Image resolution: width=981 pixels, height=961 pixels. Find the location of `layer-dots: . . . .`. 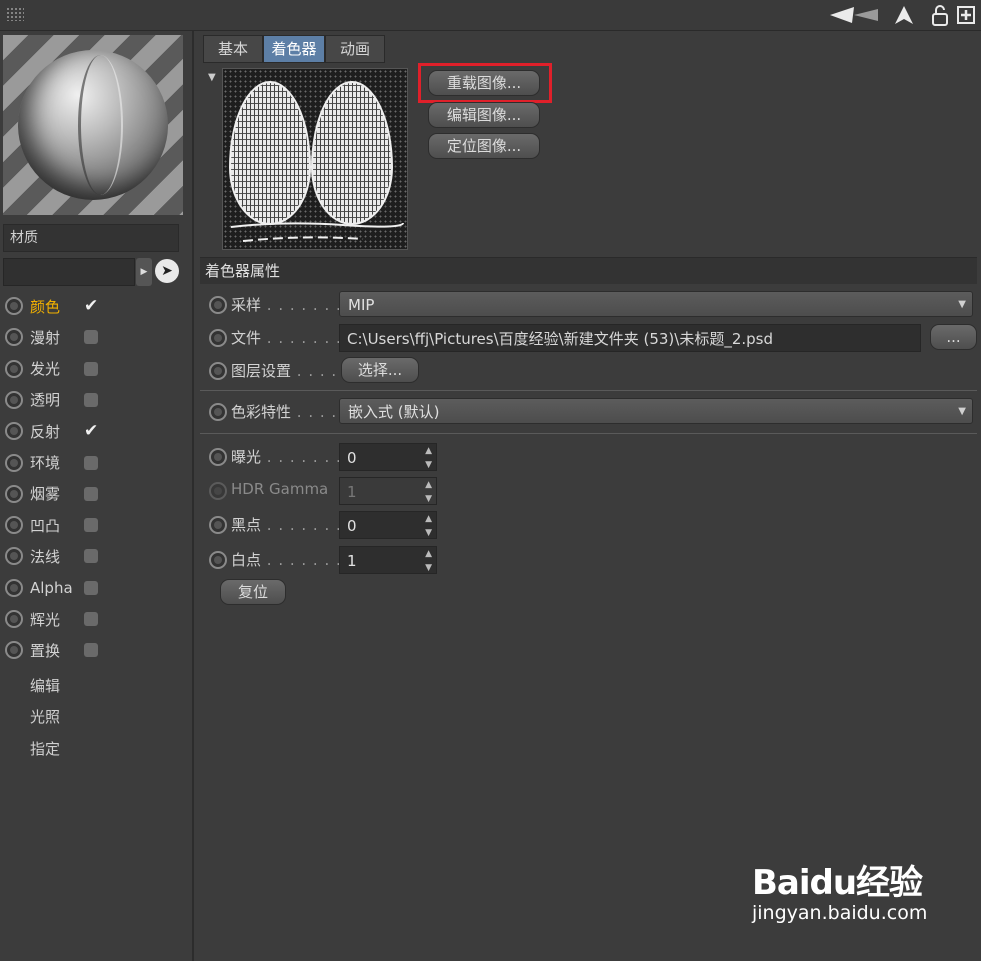

layer-dots: . . . . is located at coordinates (314, 371).